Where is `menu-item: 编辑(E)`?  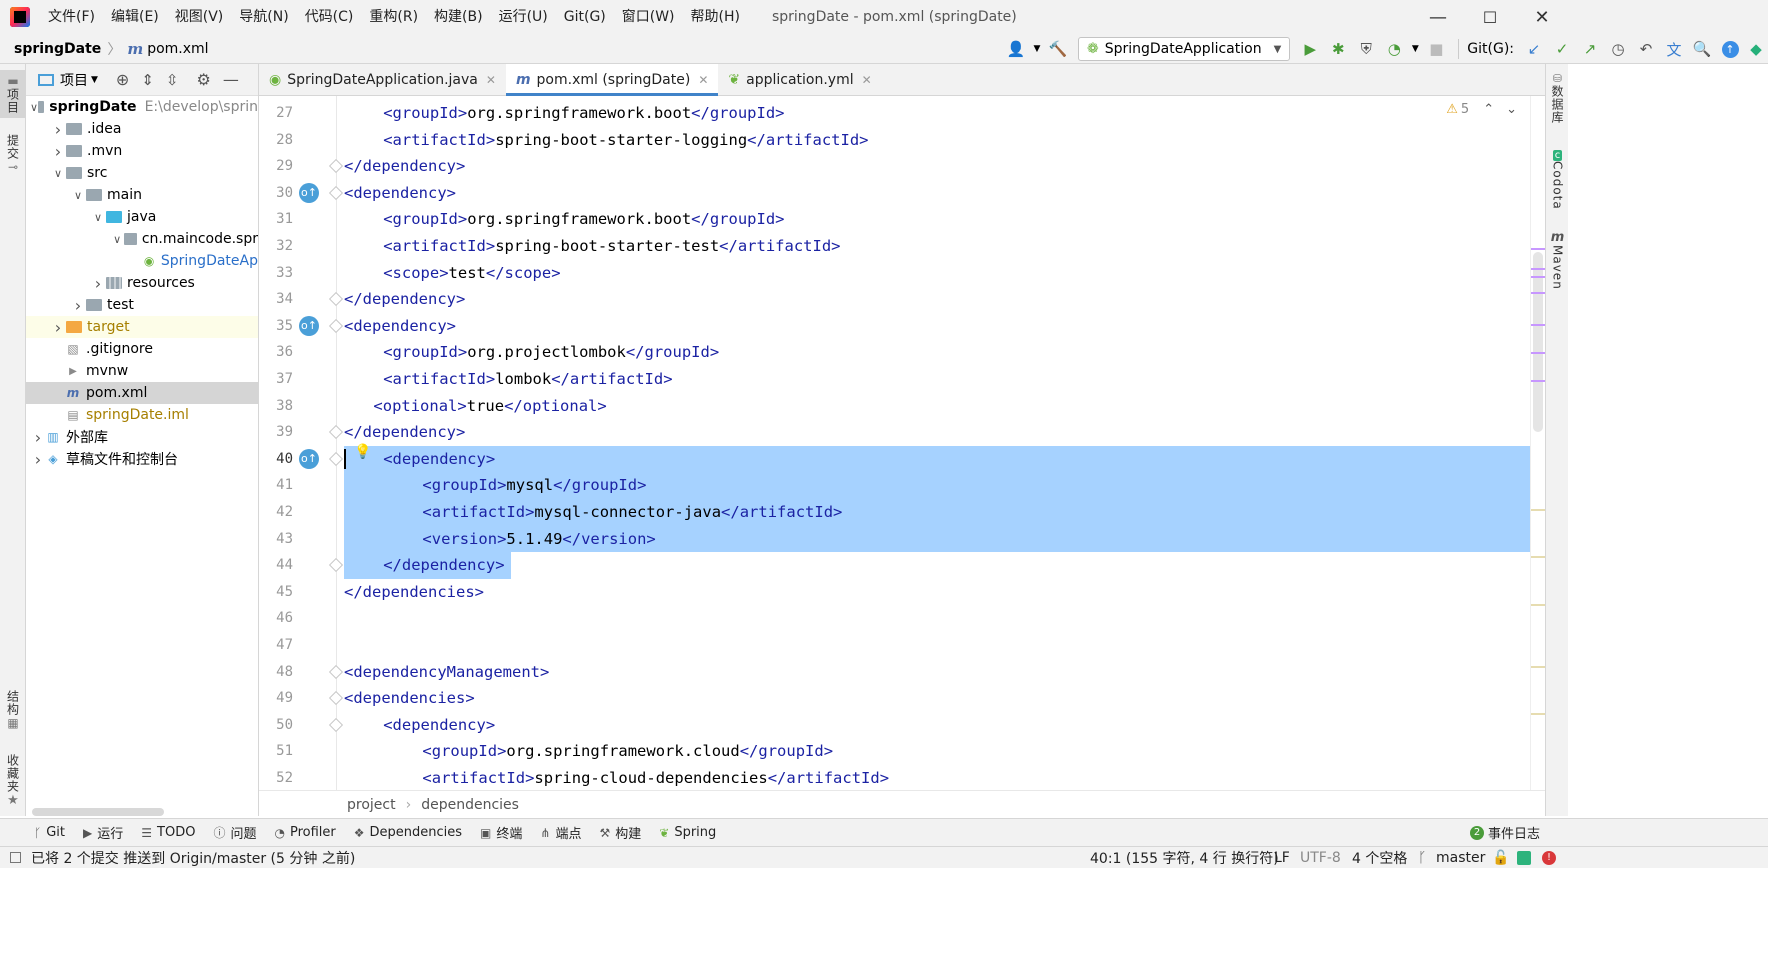
menu-item: 编辑(E) is located at coordinates (135, 17).